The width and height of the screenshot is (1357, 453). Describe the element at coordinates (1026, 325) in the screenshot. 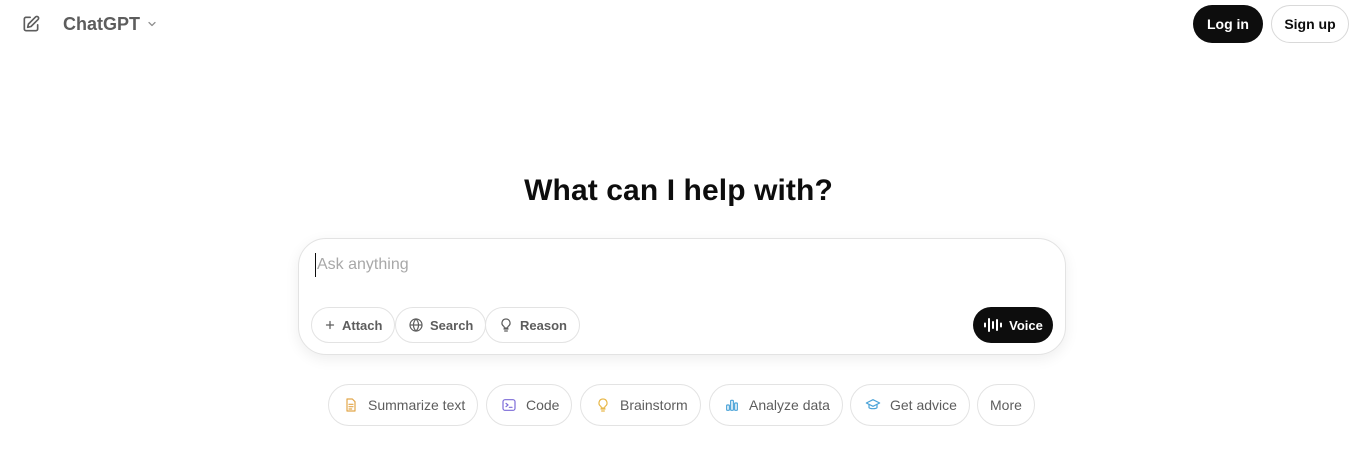

I see `voice-label: Voice` at that location.